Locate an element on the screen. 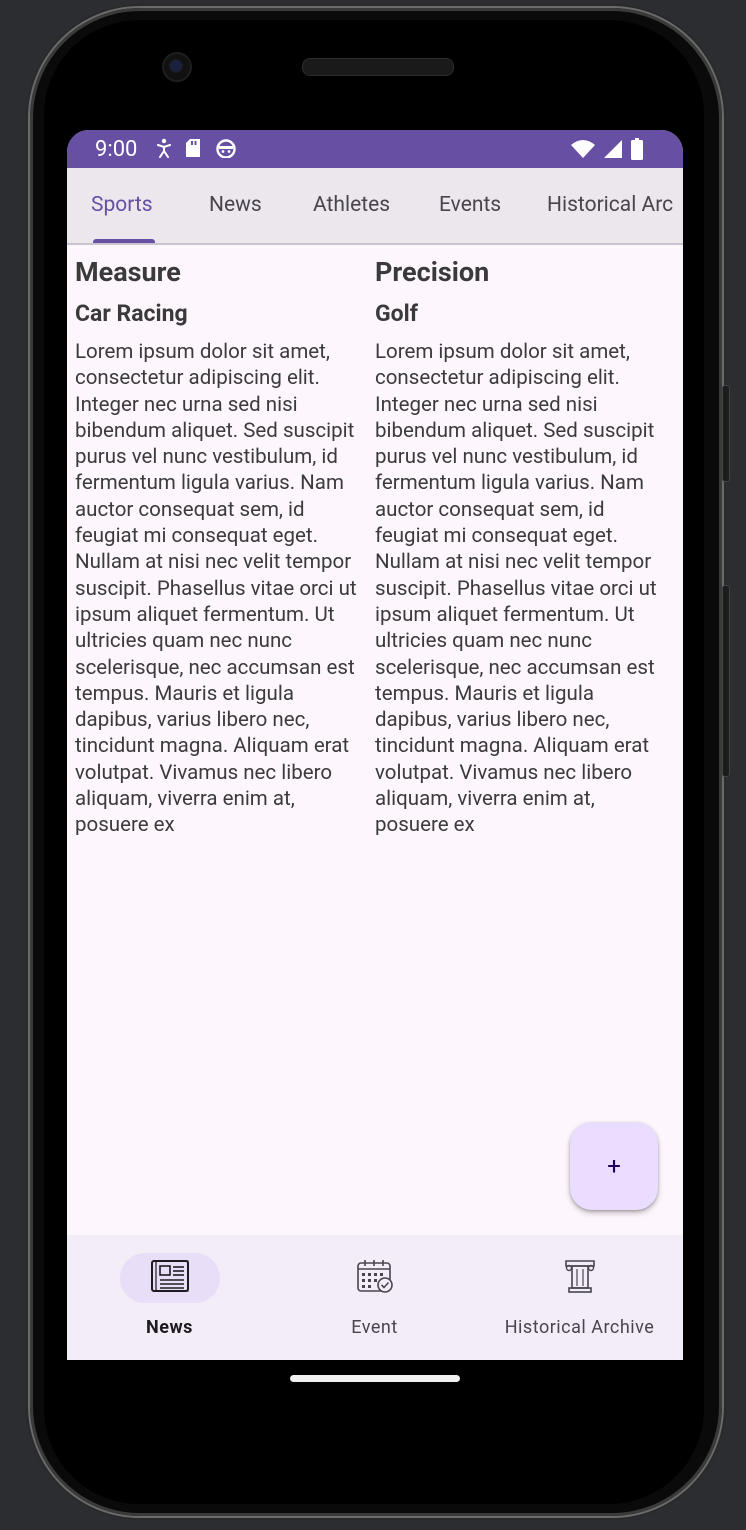 The width and height of the screenshot is (746, 1530). status-notification-icons is located at coordinates (197, 150).